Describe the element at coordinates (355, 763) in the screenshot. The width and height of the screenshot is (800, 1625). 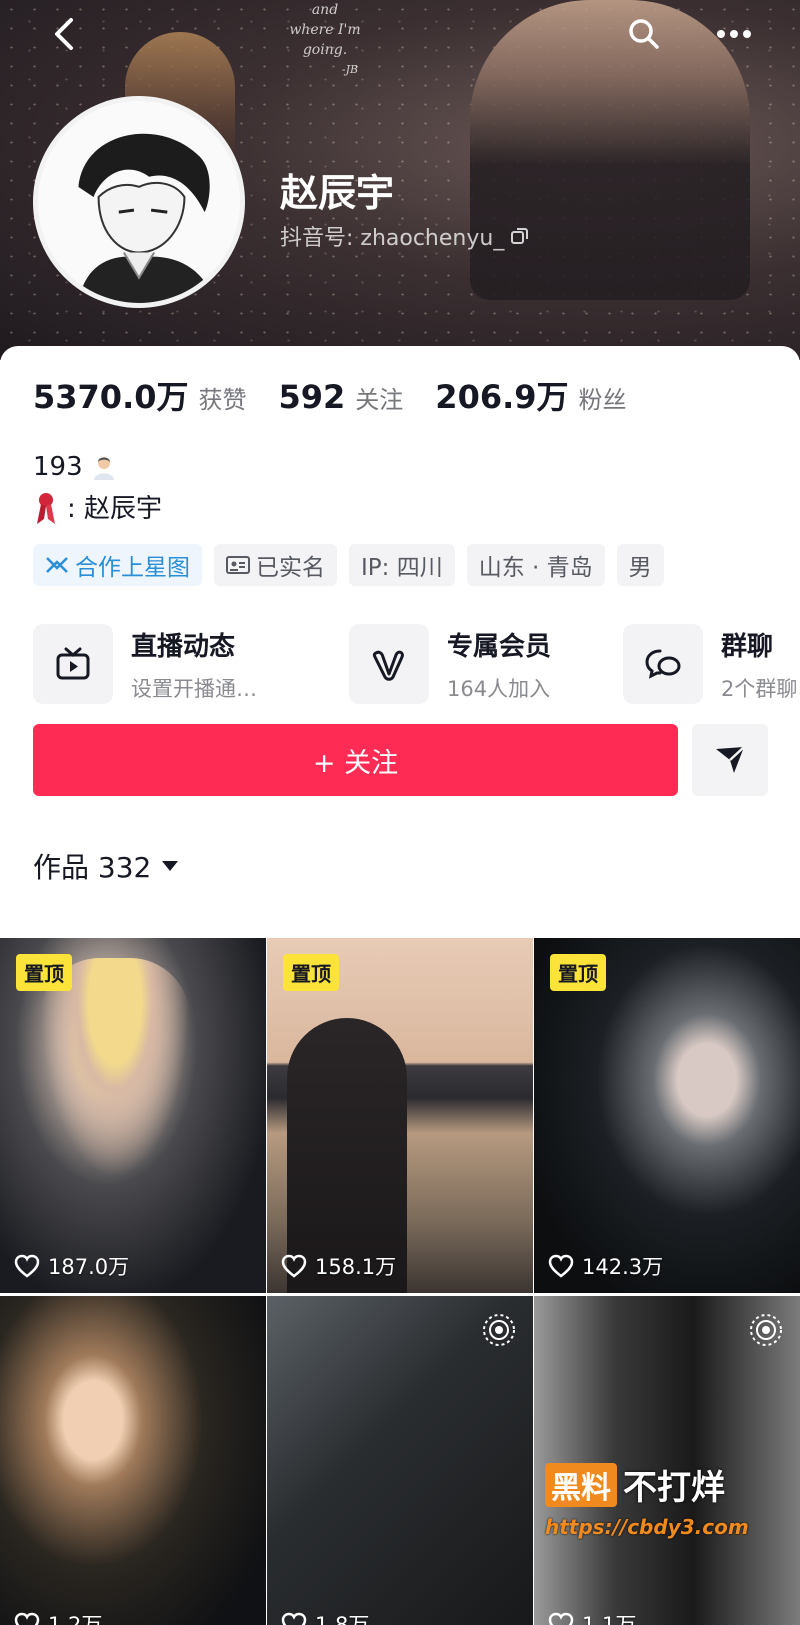
I see `follow-label: + 关注` at that location.